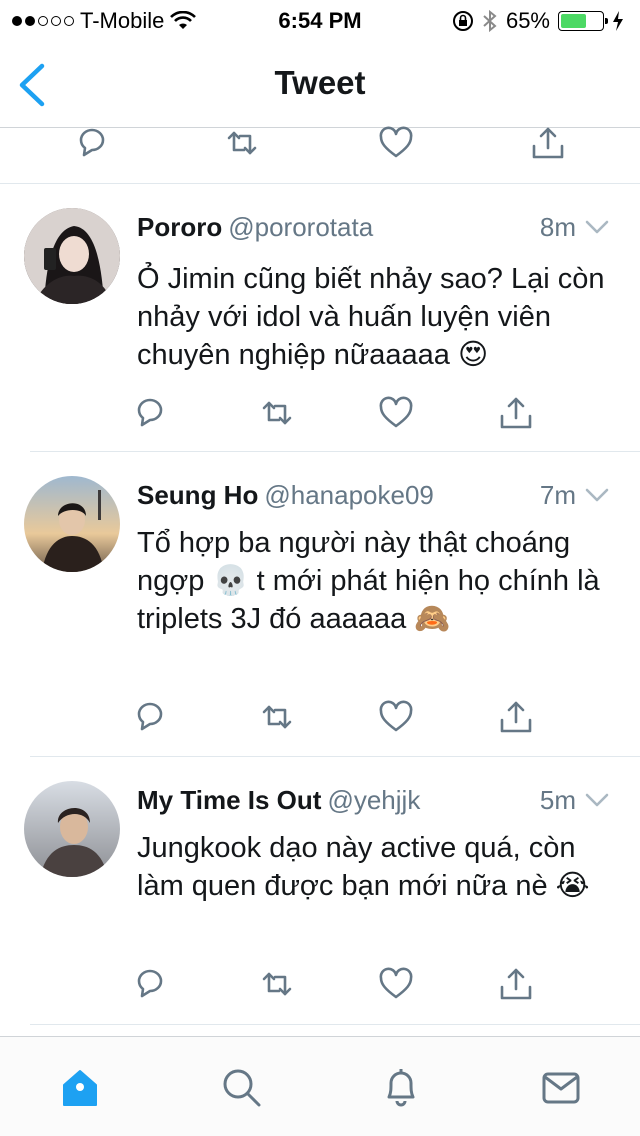 This screenshot has width=640, height=1136. What do you see at coordinates (373, 800) in the screenshot?
I see `author-handle: @yehjjk` at bounding box center [373, 800].